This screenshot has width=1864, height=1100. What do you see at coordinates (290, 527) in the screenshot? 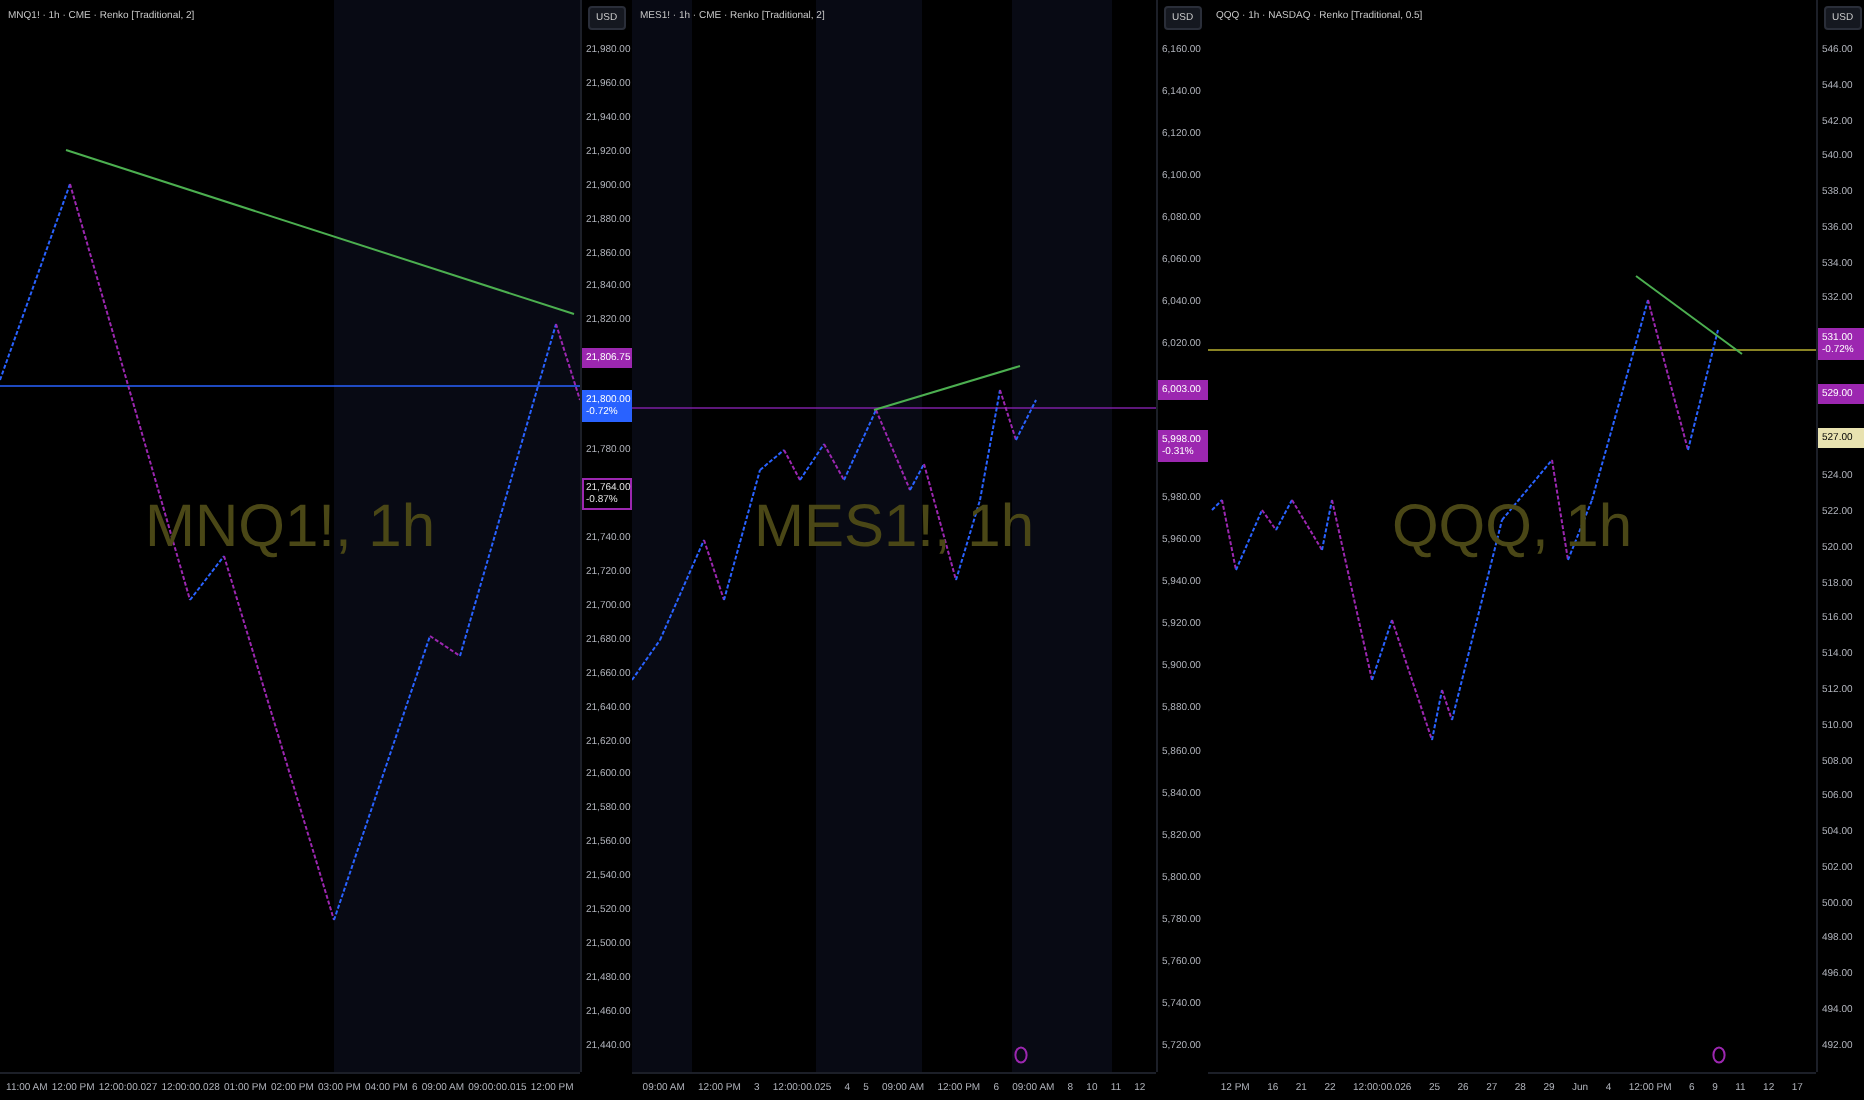
I see `symbol-watermark: MNQ1!, 1h` at bounding box center [290, 527].